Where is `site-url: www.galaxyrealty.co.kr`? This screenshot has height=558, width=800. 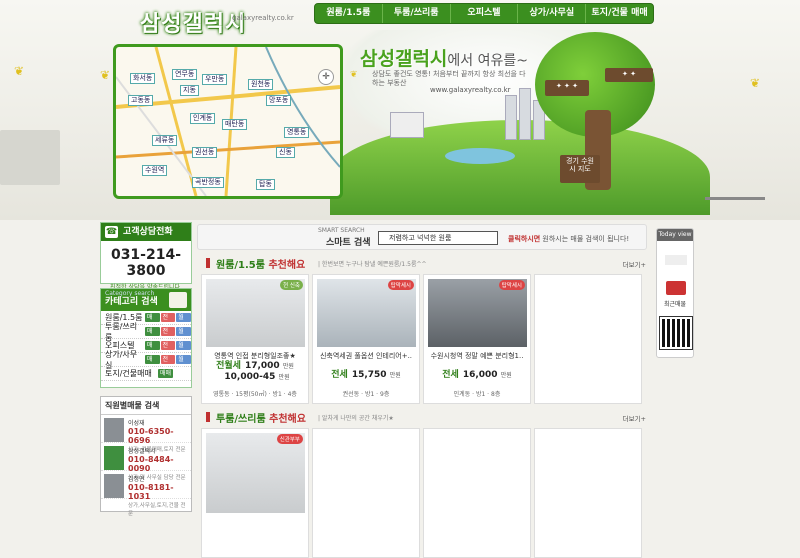
site-url: www.galaxyrealty.co.kr is located at coordinates (470, 90).